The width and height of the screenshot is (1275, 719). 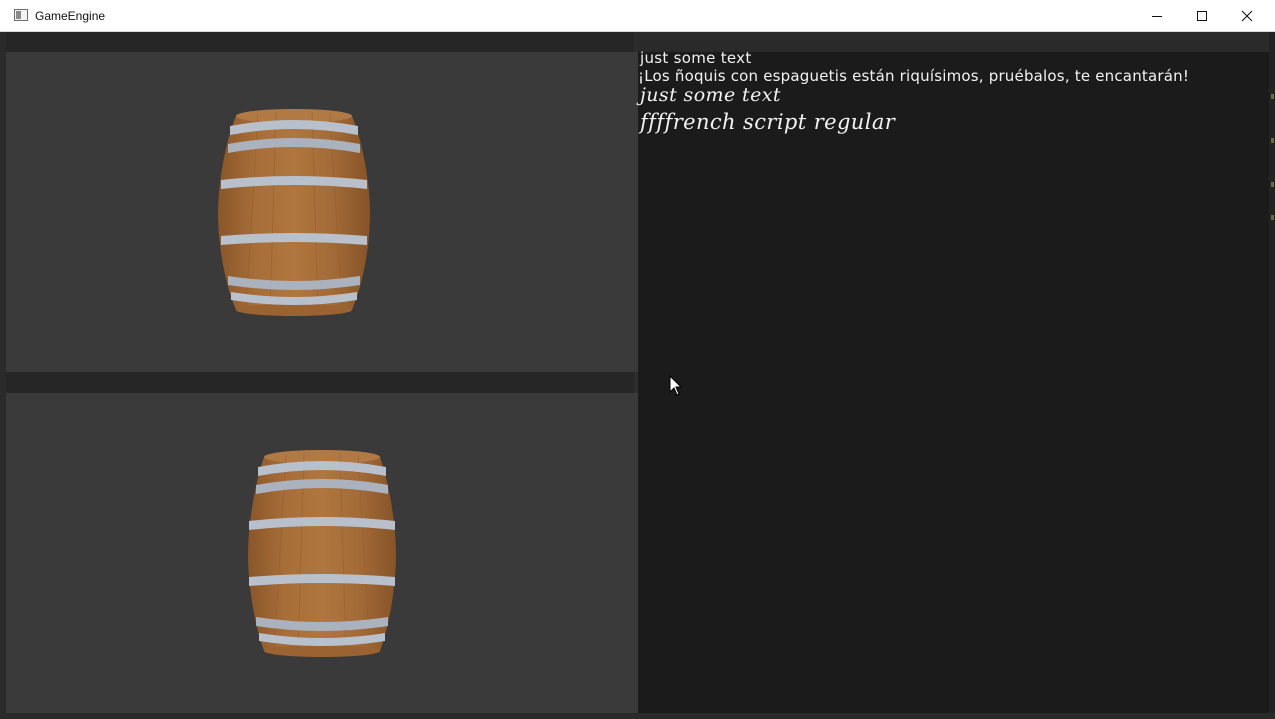 I want to click on window-title: GameEngine, so click(x=70, y=16).